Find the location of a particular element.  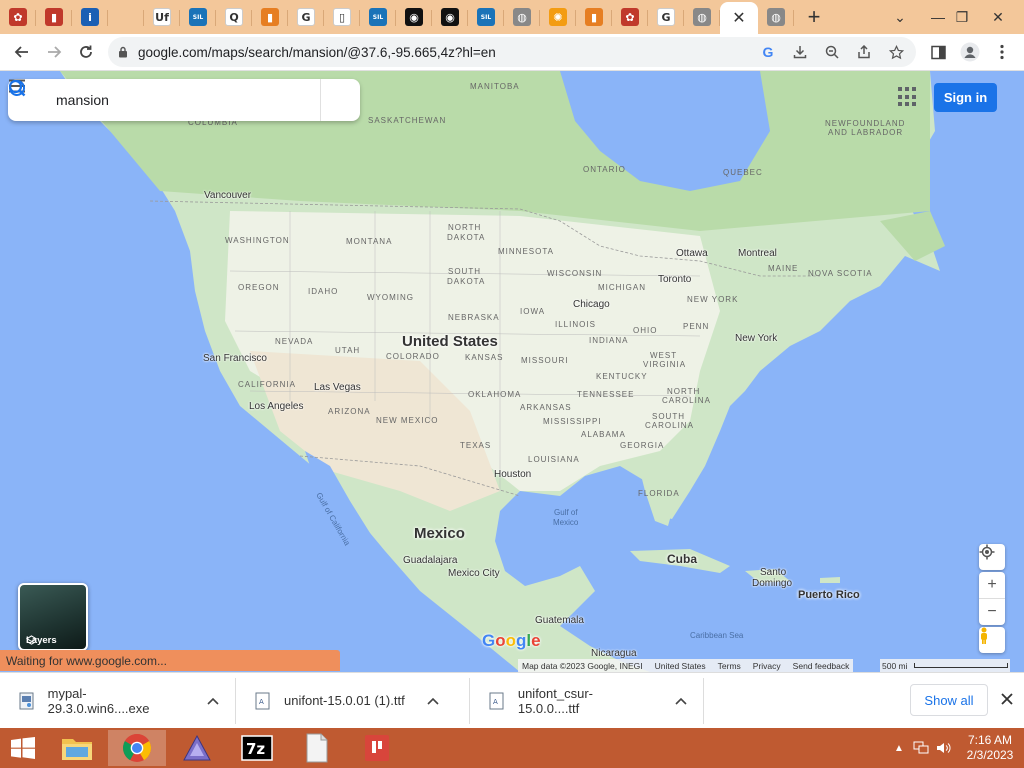

close-window-button: ✕ is located at coordinates (998, 17).